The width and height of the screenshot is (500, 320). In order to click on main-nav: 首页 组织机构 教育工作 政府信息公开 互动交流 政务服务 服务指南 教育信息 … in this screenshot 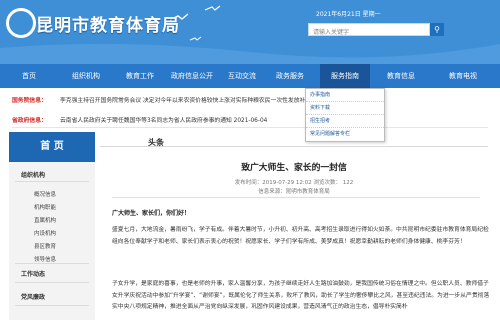, I will do `click(250, 76)`.